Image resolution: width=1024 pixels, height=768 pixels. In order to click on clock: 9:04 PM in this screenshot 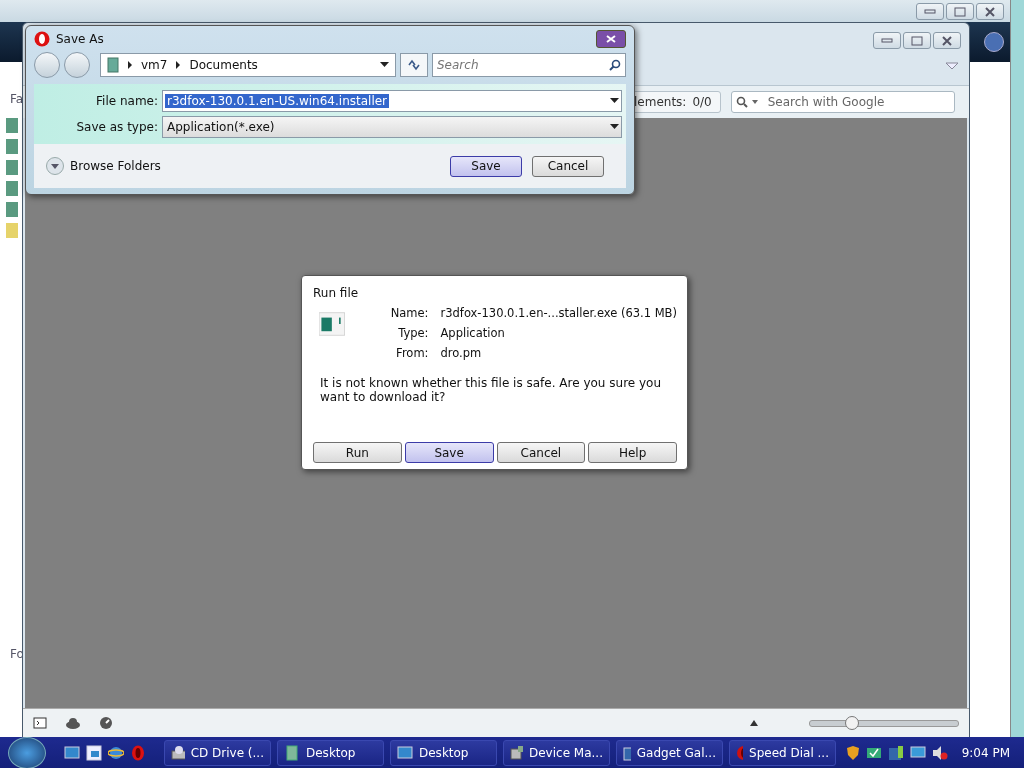, I will do `click(985, 752)`.